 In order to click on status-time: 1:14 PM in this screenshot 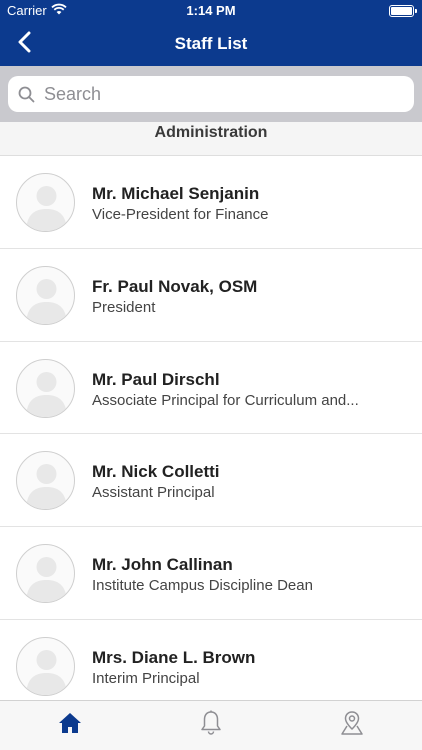, I will do `click(211, 10)`.